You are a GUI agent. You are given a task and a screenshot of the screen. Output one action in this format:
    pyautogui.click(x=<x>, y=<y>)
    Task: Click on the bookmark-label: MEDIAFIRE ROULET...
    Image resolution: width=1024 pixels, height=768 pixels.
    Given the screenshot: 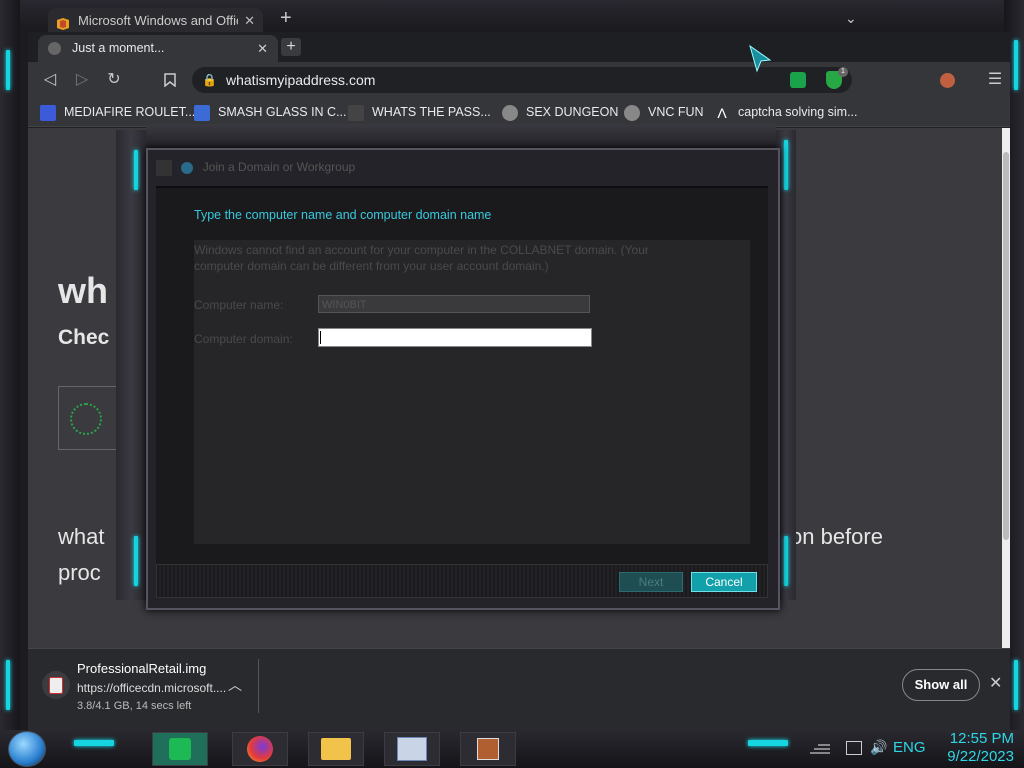 What is the action you would take?
    pyautogui.click(x=130, y=112)
    